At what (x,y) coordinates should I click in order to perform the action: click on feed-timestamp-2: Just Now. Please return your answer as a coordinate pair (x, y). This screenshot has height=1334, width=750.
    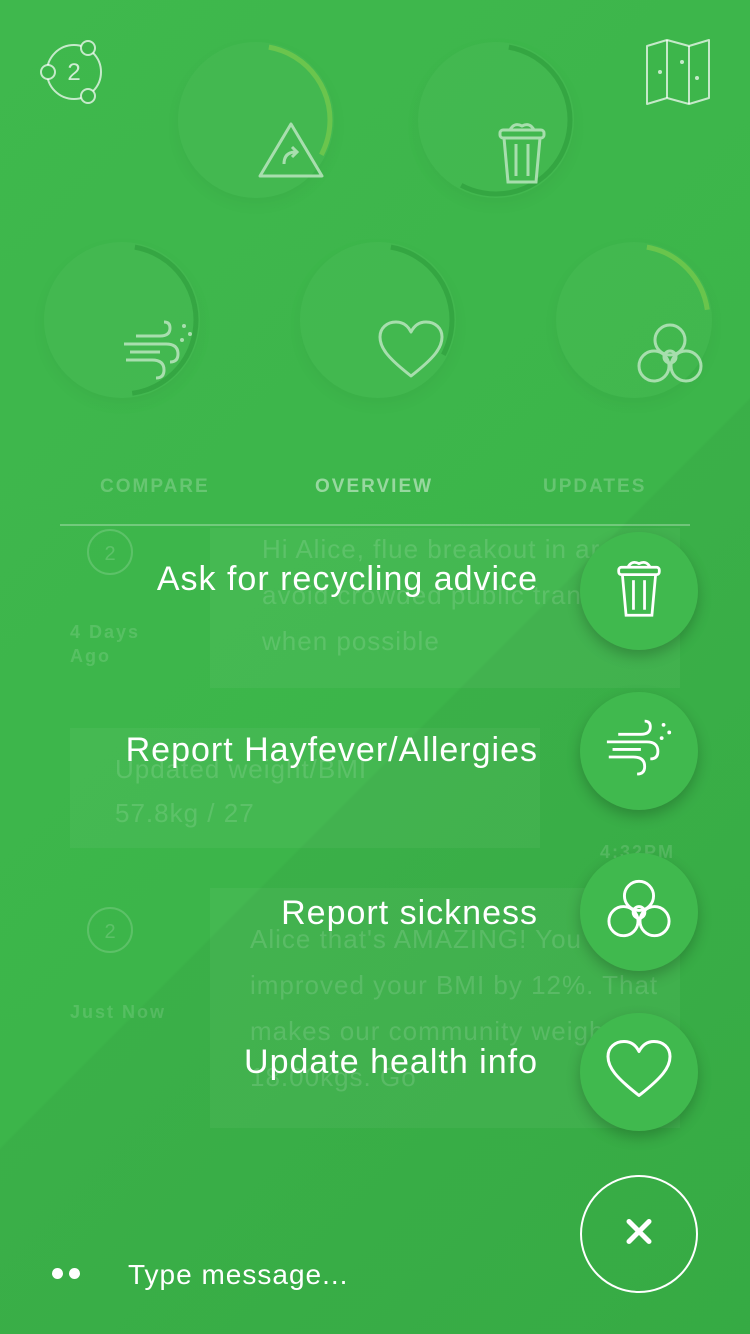
    Looking at the image, I should click on (118, 1012).